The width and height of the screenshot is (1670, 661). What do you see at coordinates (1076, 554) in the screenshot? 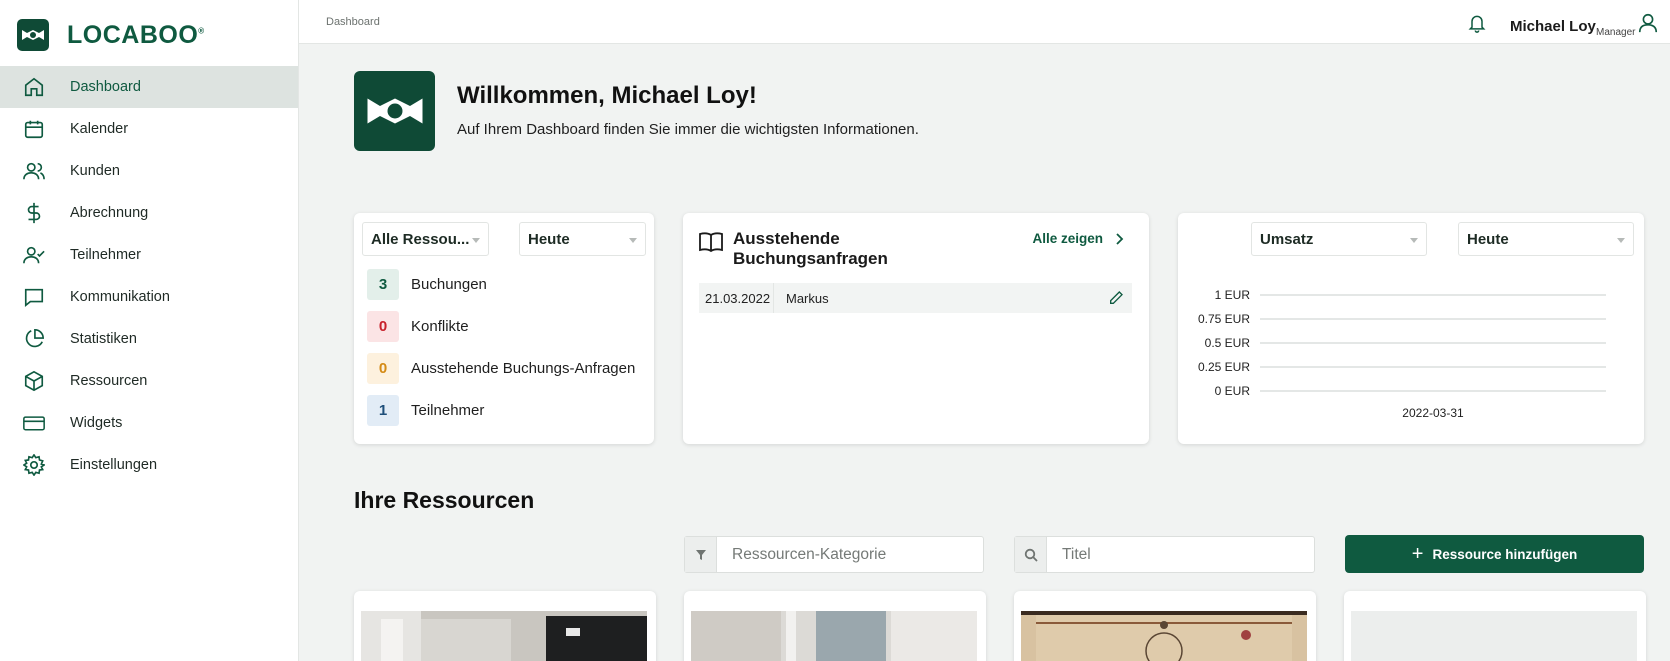
I see `title-placeholder: Titel` at bounding box center [1076, 554].